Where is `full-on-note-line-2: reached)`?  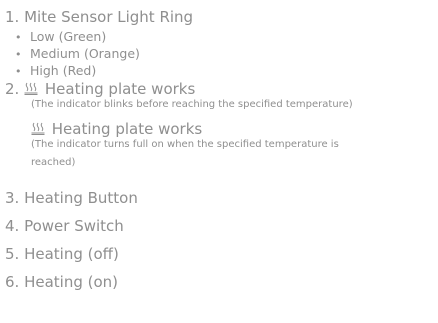 full-on-note-line-2: reached) is located at coordinates (53, 162).